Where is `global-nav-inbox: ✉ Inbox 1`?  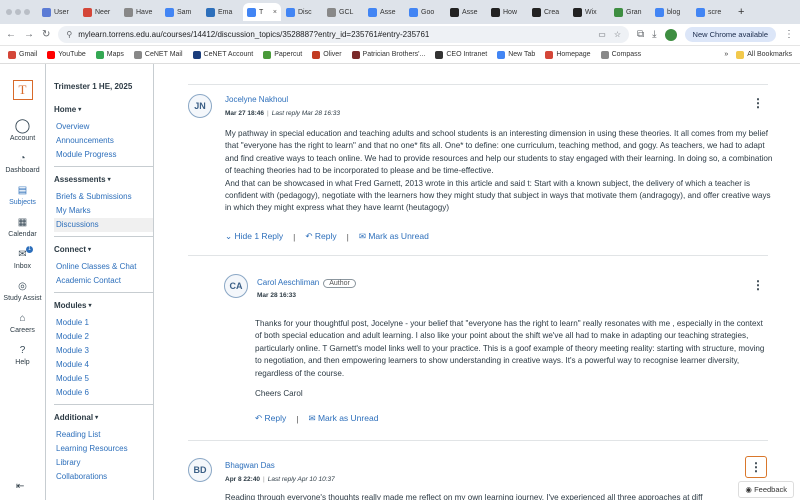 global-nav-inbox: ✉ Inbox 1 is located at coordinates (24, 258).